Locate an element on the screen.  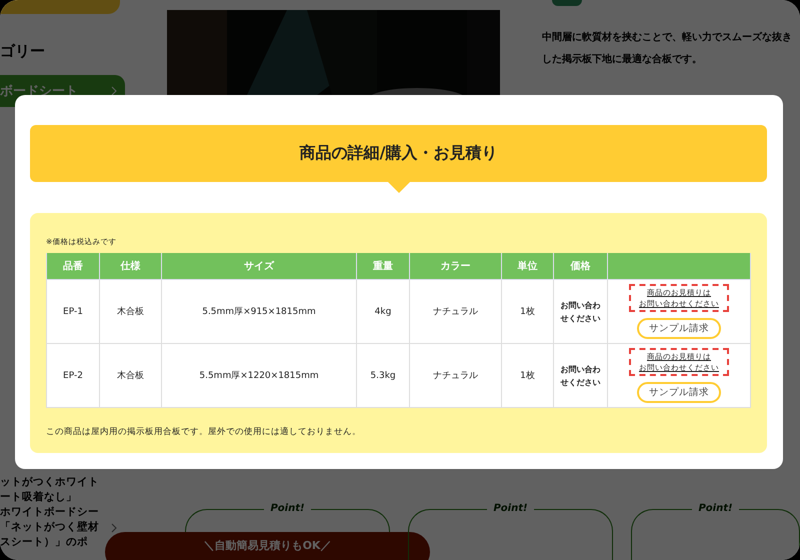
column-header: 単位 is located at coordinates (528, 266).